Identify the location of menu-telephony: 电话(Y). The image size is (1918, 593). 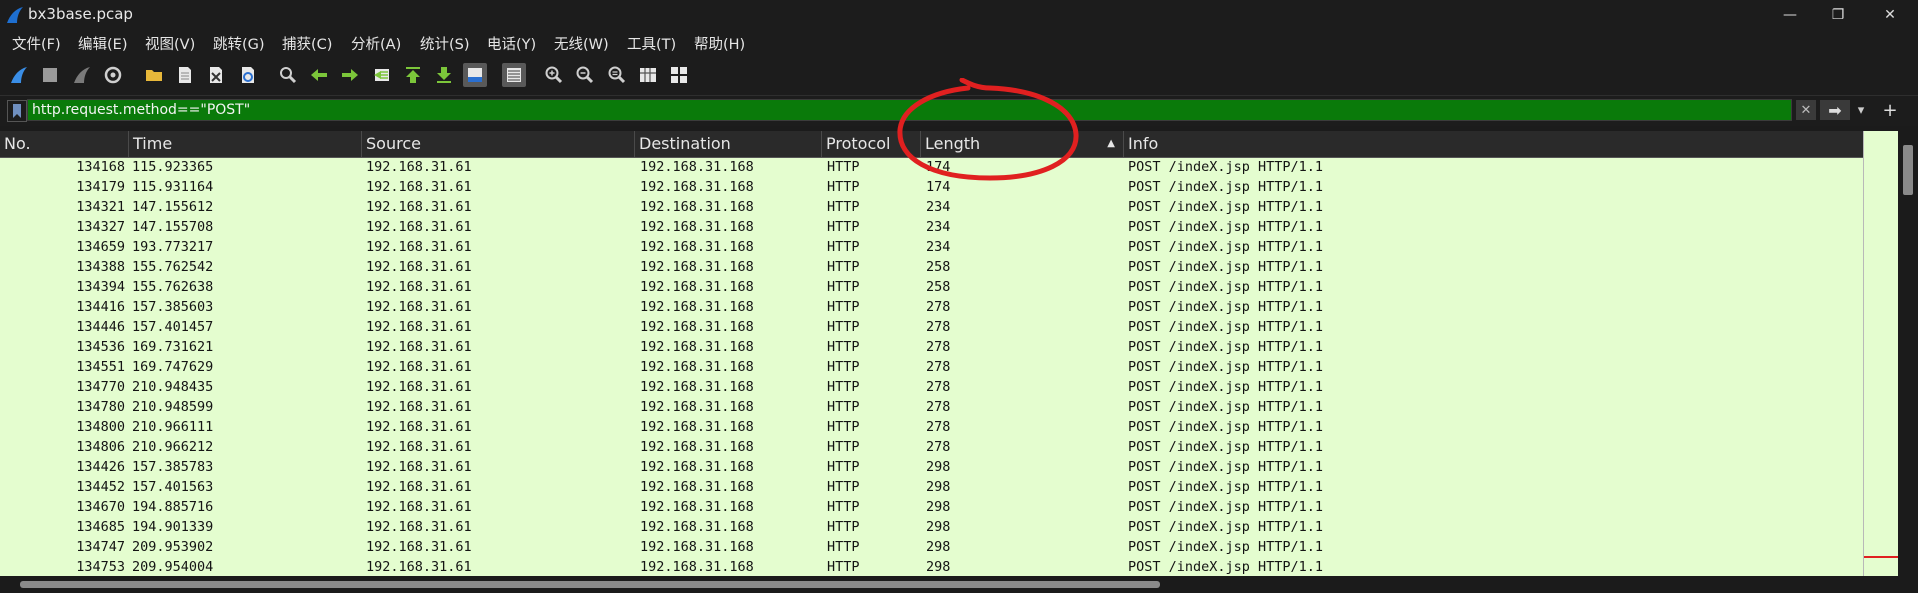
(511, 43).